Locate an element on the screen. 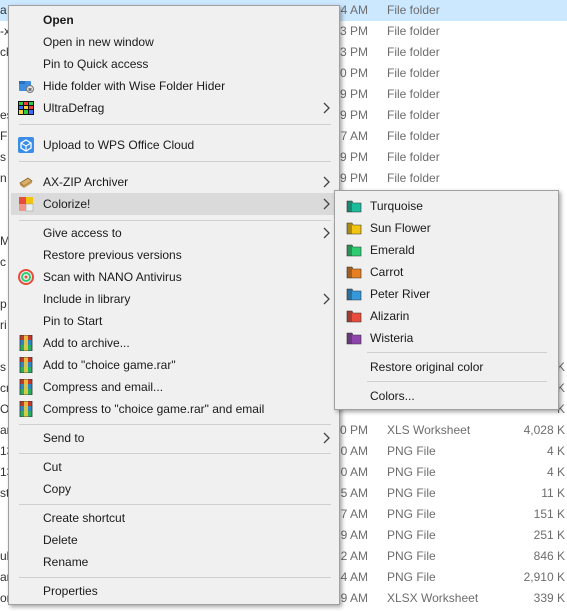 Image resolution: width=567 pixels, height=611 pixels. menu-item-hide-folder: Hide folder with Wise Folder Hider is located at coordinates (174, 86).